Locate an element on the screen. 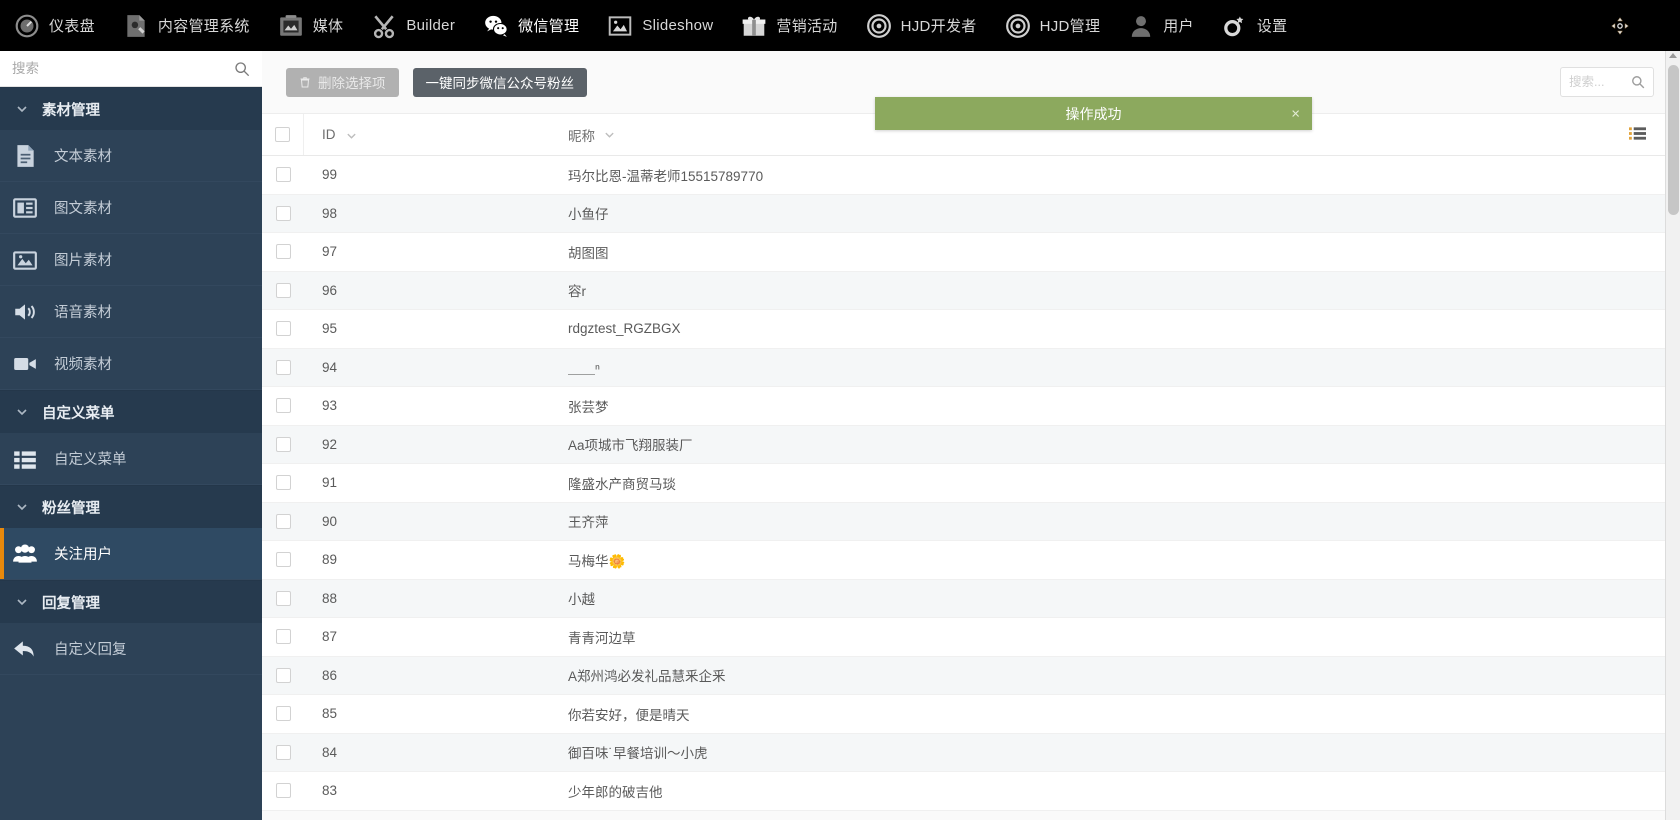 The image size is (1680, 820). table-row: 91 隆盛水产商贸马琰 is located at coordinates (971, 483).